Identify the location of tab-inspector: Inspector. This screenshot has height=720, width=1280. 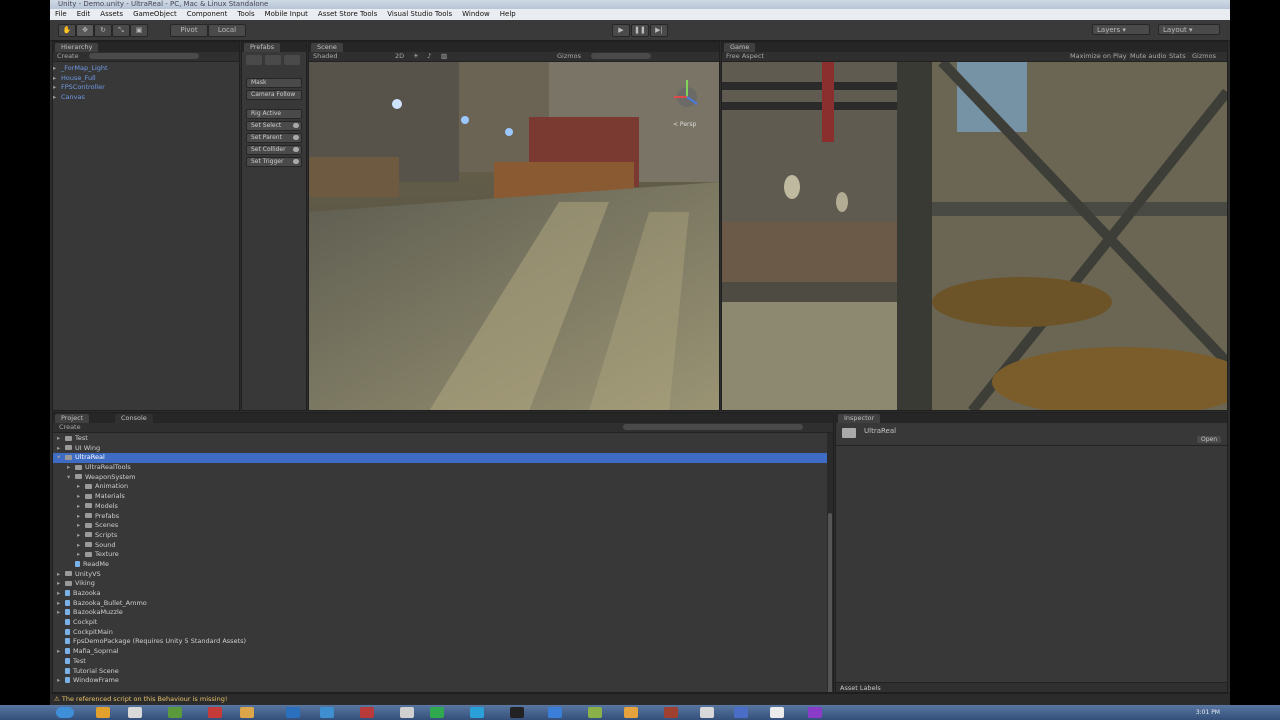
(859, 418).